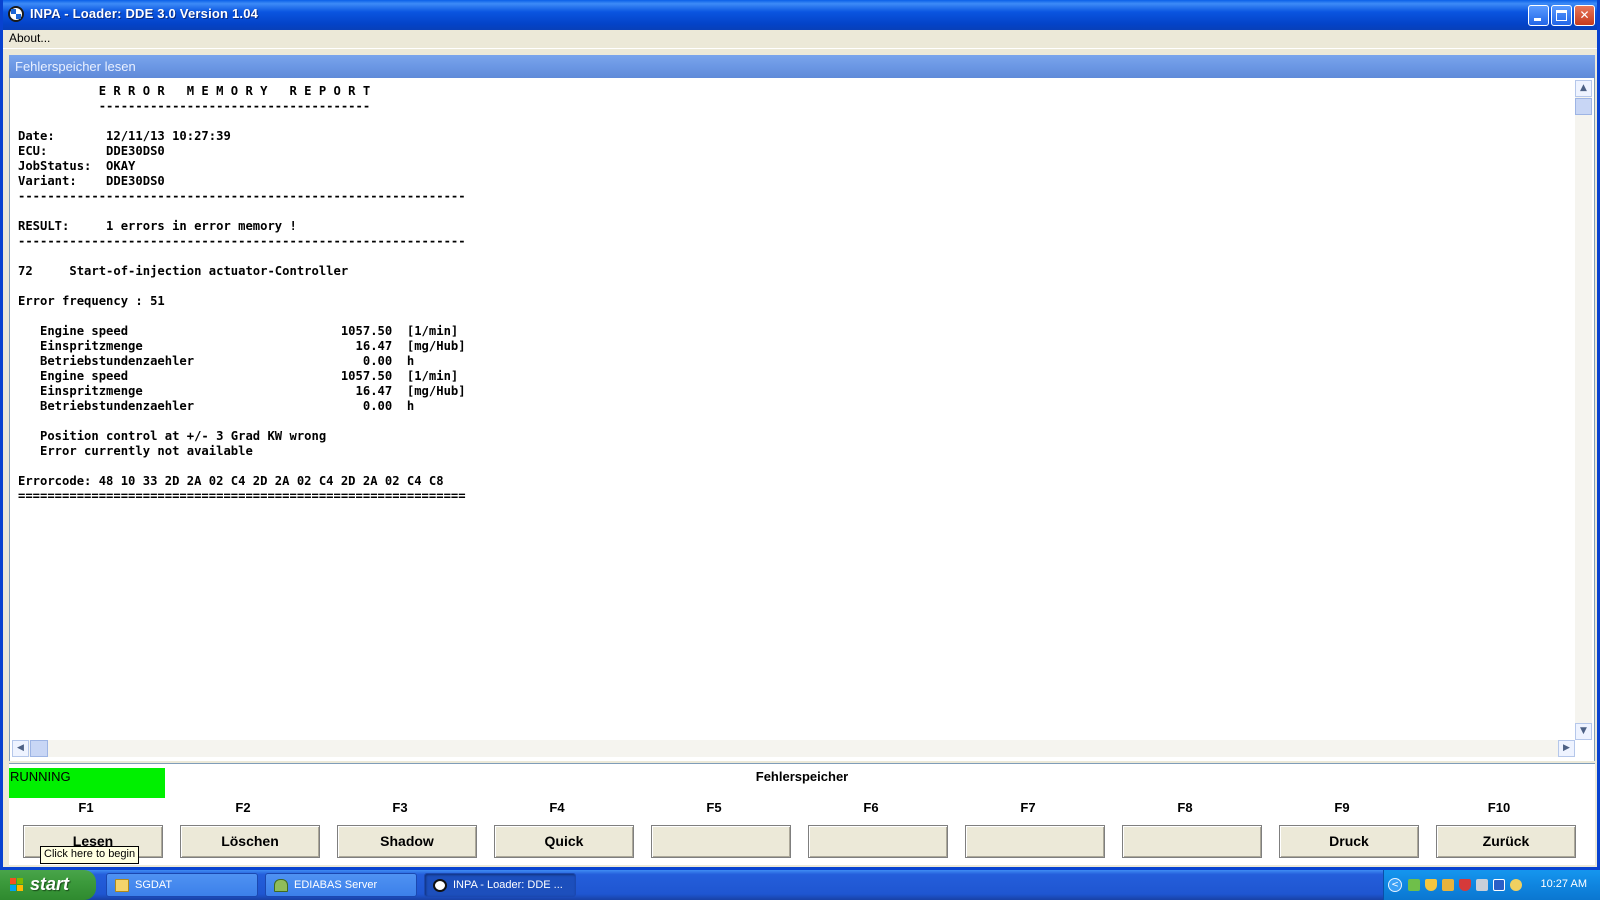  Describe the element at coordinates (124, 136) in the screenshot. I see `report-line: Date: 12/11/13 10:27:39` at that location.